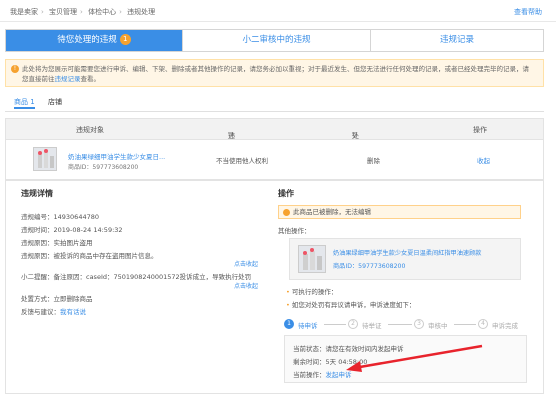  I want to click on dispose-method: 删除, so click(373, 161).